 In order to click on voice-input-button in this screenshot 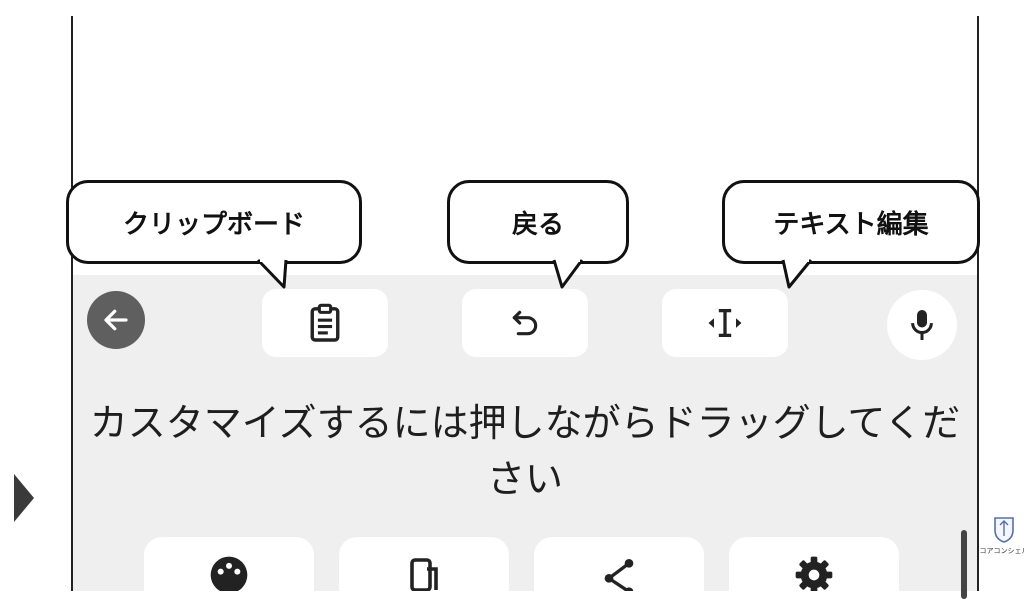, I will do `click(922, 325)`.